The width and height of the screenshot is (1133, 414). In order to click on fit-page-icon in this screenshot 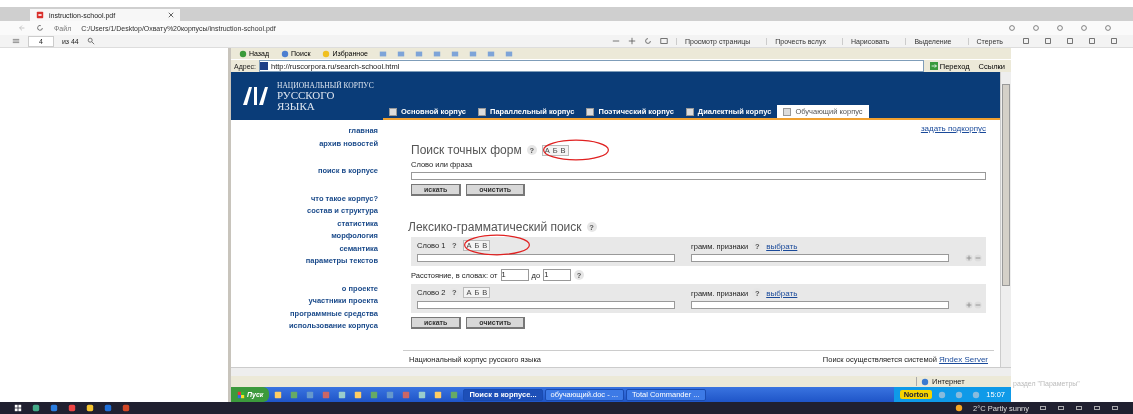, I will do `click(664, 41)`.